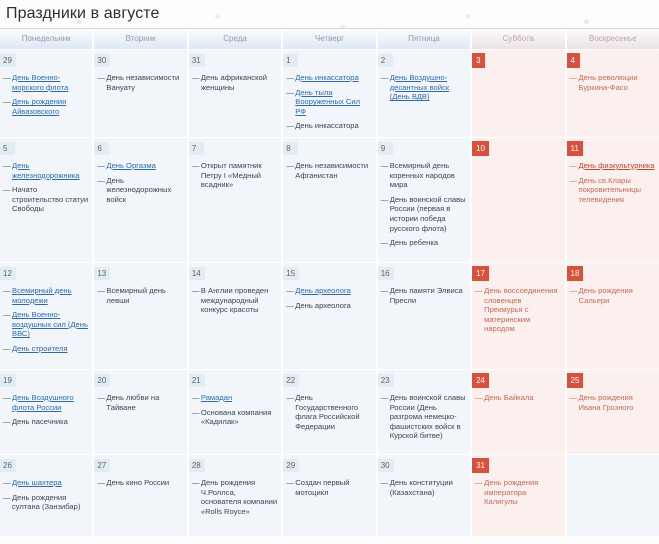  Describe the element at coordinates (426, 295) in the screenshot. I see `event-text: День памяти Элвиса Пресли` at that location.